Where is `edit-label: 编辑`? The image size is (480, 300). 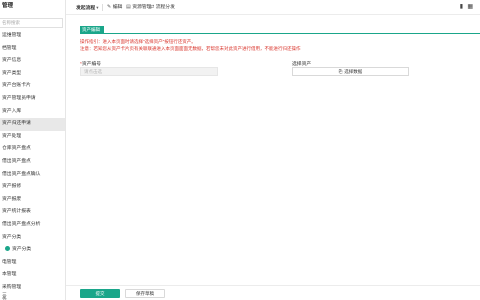
edit-label: 编辑 is located at coordinates (117, 7).